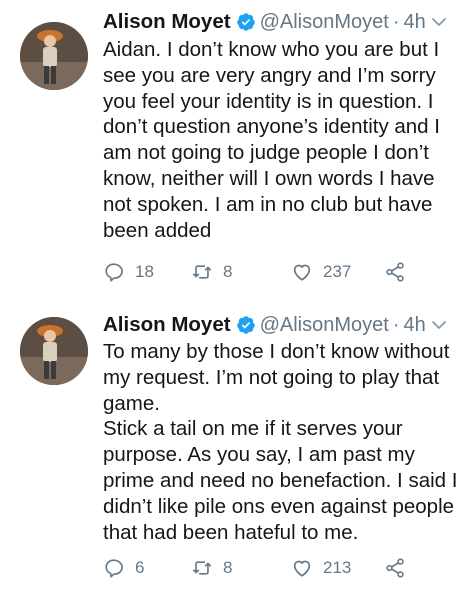 The width and height of the screenshot is (473, 600). I want to click on tweet-actions: 6 8 213, so click(278, 568).